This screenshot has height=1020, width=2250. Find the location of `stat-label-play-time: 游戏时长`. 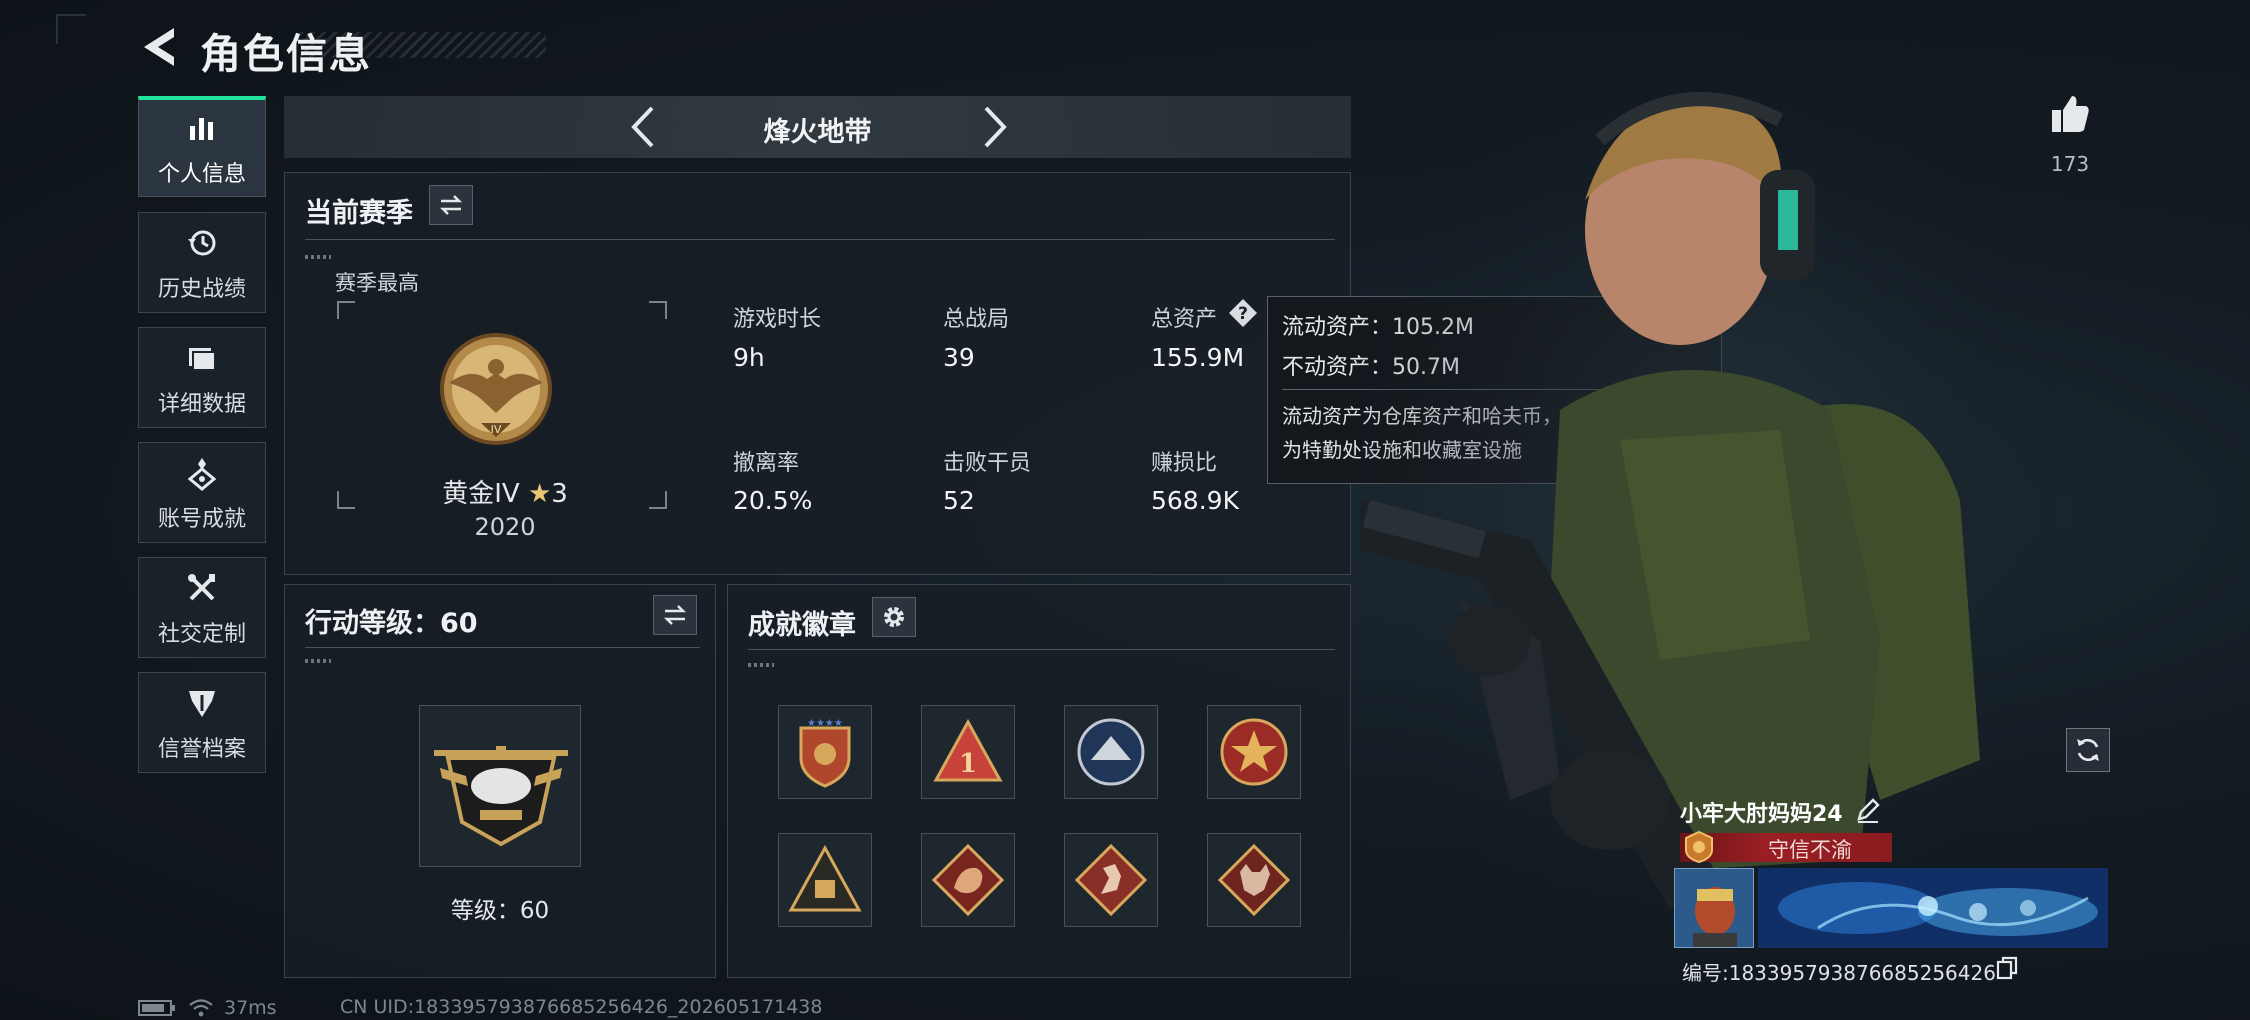

stat-label-play-time: 游戏时长 is located at coordinates (777, 319).